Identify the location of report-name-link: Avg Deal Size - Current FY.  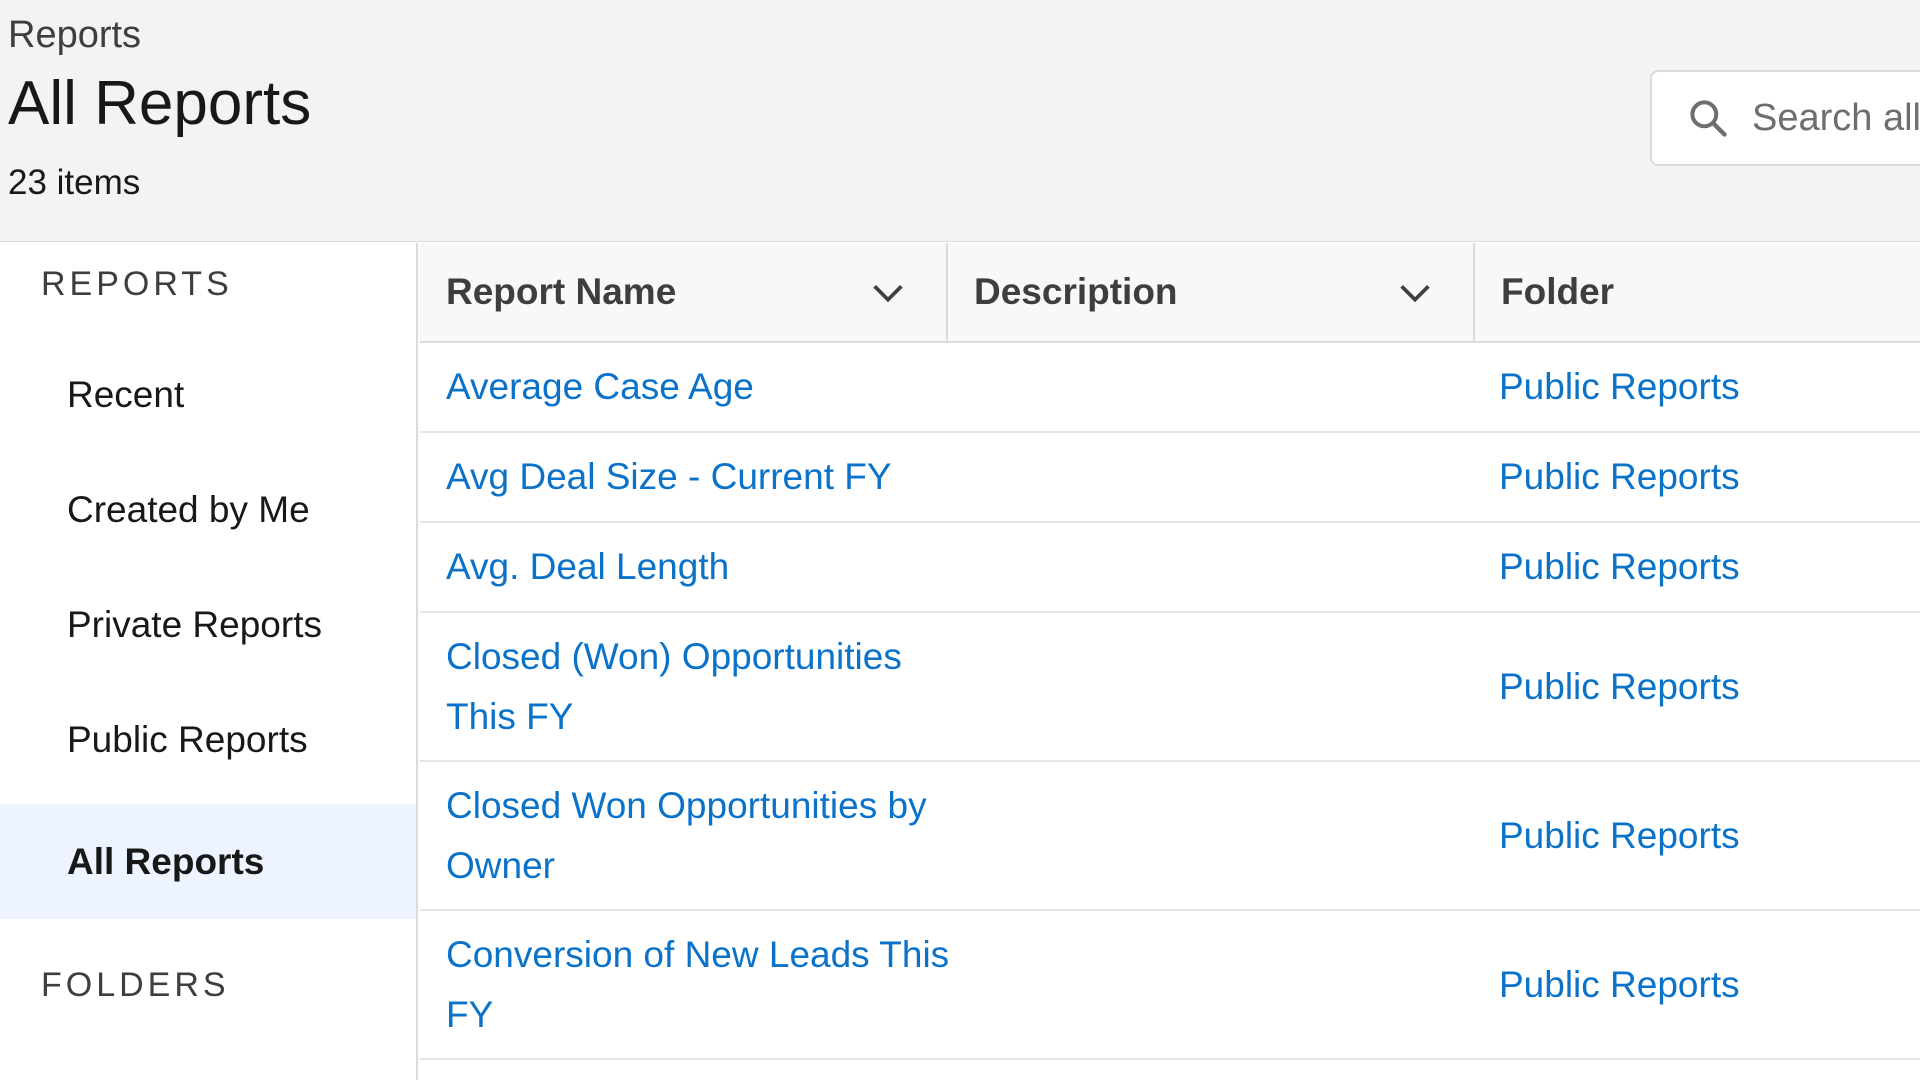
(706, 477).